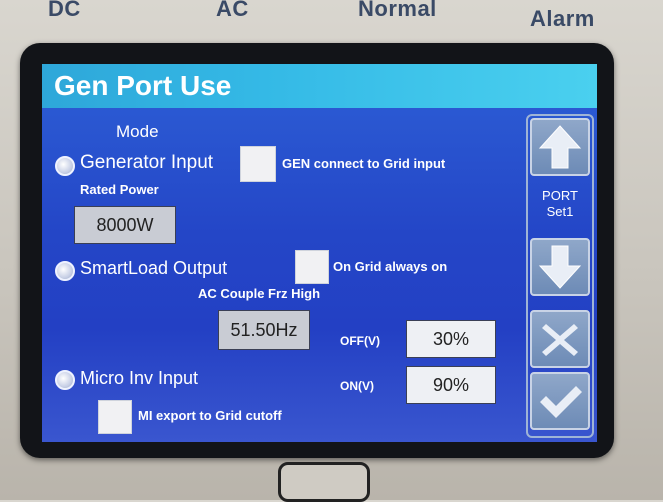 Image resolution: width=663 pixels, height=502 pixels. What do you see at coordinates (390, 266) in the screenshot?
I see `on-grid-always-on-label: On Grid always on` at bounding box center [390, 266].